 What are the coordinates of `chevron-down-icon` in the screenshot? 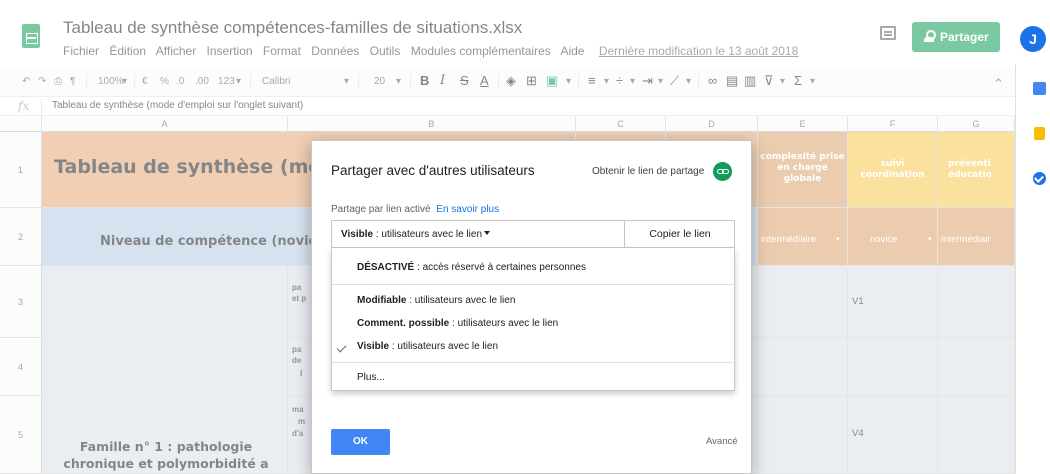 It's located at (487, 233).